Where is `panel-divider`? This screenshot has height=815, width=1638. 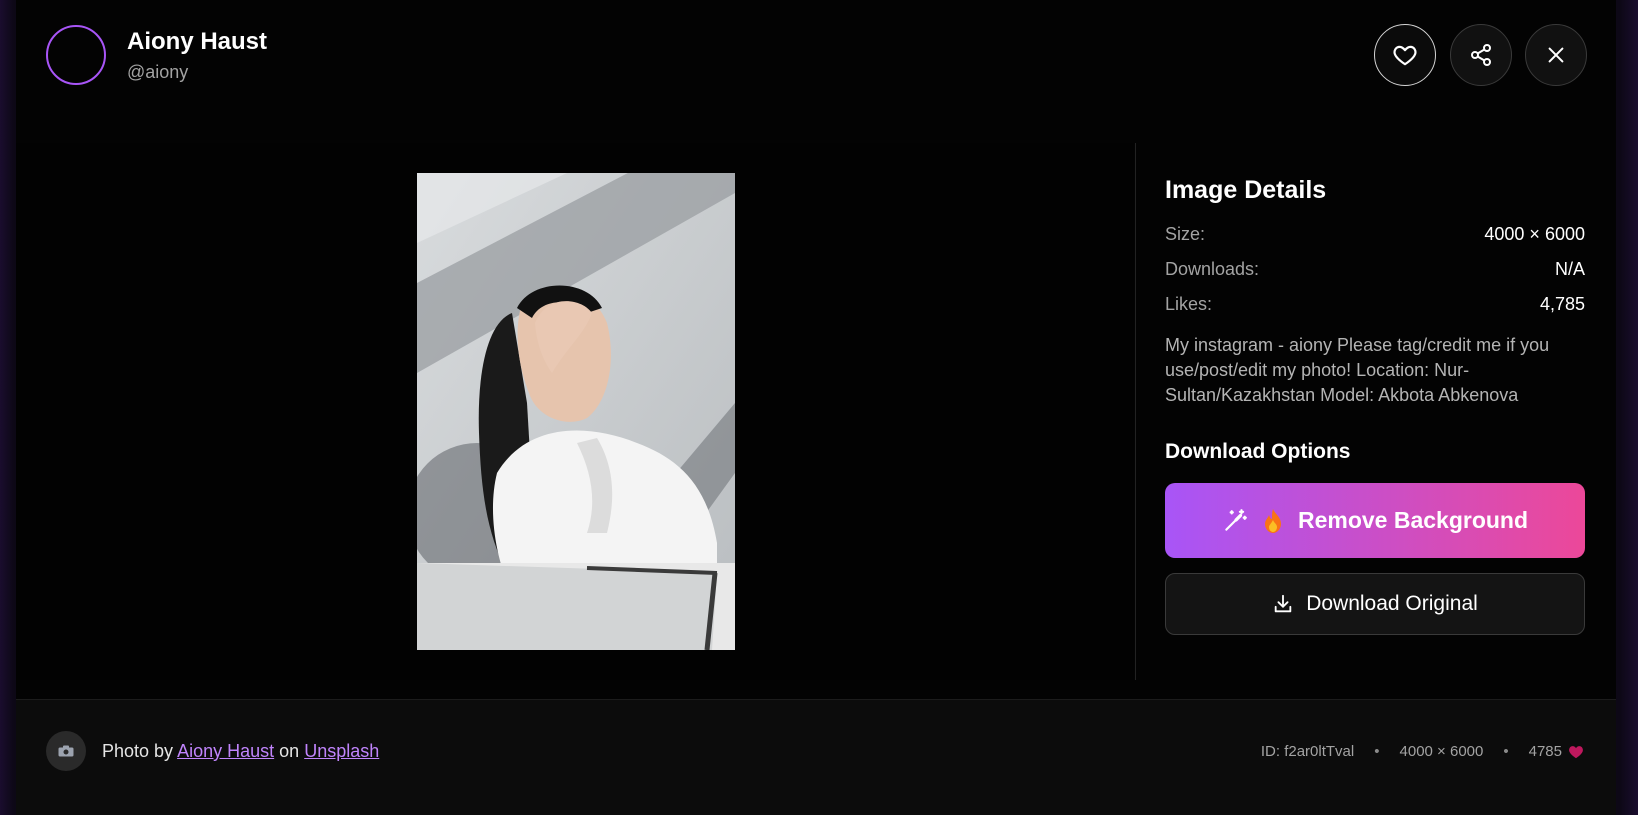
panel-divider is located at coordinates (1135, 411).